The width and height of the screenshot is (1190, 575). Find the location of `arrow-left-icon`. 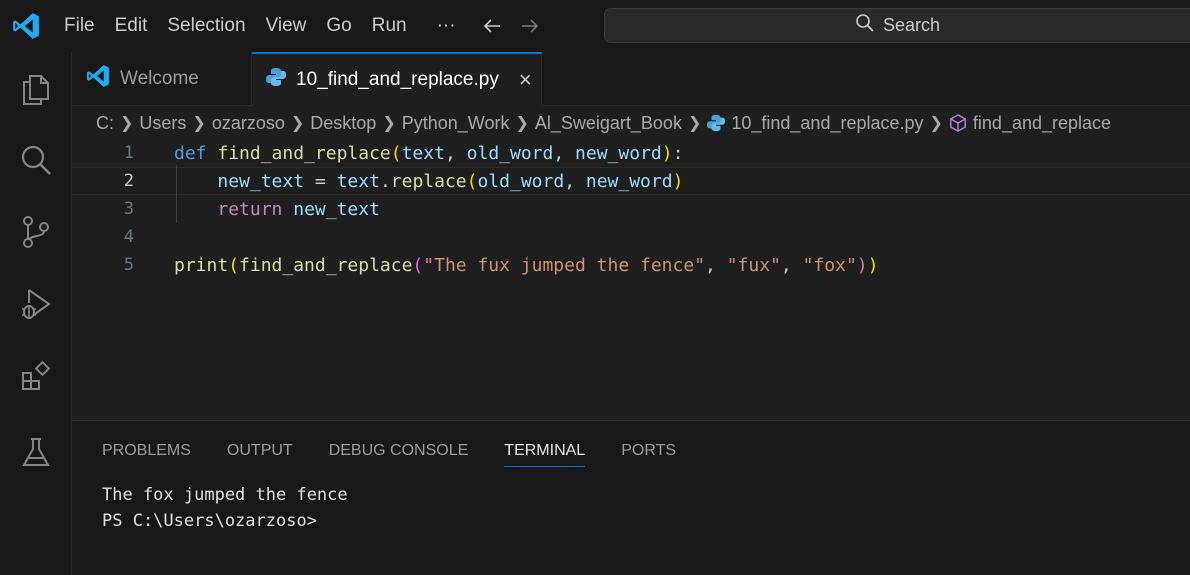

arrow-left-icon is located at coordinates (492, 26).